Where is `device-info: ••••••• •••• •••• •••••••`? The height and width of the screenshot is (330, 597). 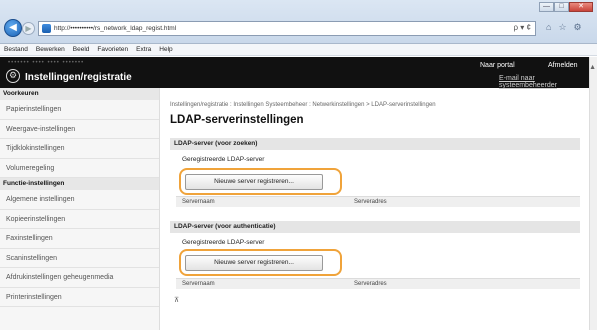
device-info: ••••••• •••• •••• ••••••• is located at coordinates (46, 63).